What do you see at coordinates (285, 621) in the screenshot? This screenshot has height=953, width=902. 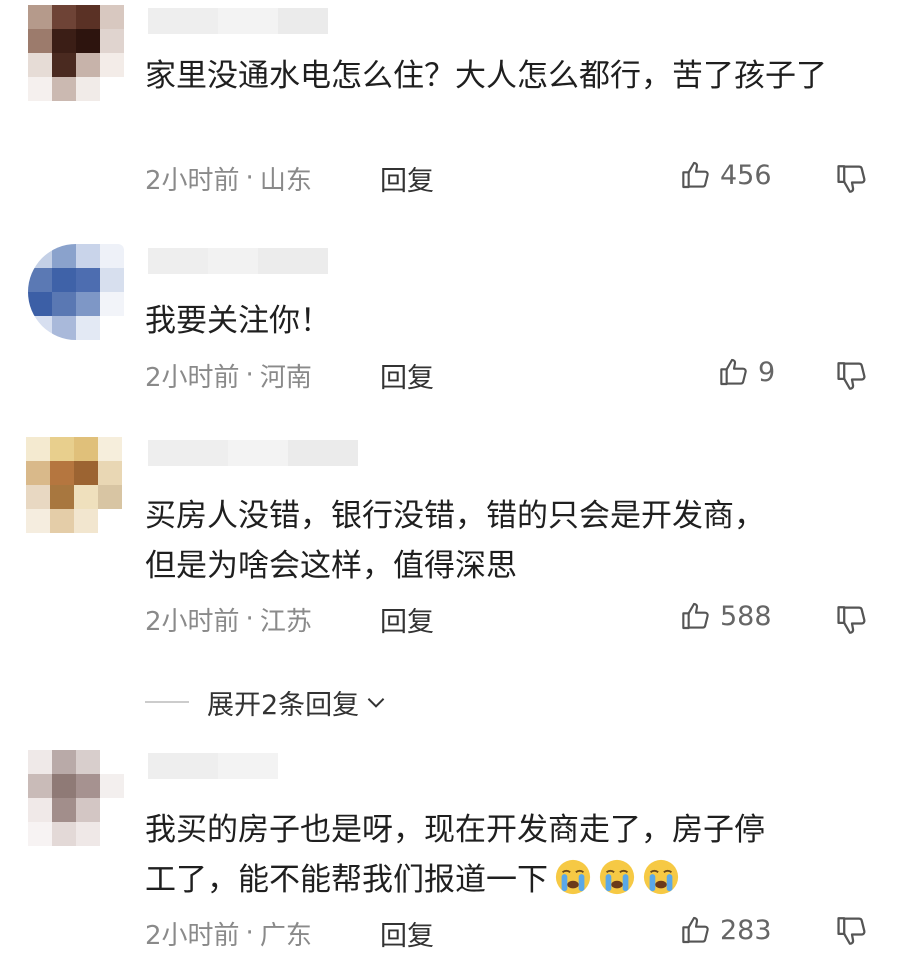 I see `comment-location: 江苏` at bounding box center [285, 621].